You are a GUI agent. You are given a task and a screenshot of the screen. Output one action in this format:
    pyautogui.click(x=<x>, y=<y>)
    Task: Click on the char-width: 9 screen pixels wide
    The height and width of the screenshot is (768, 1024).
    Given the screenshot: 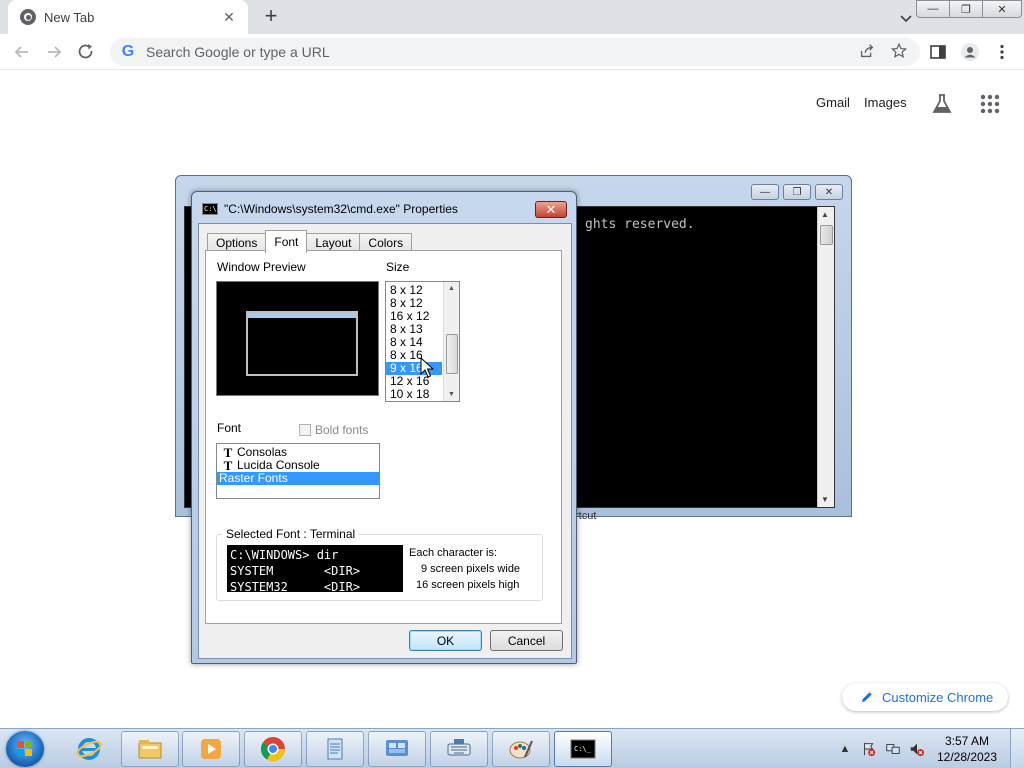 What is the action you would take?
    pyautogui.click(x=471, y=569)
    